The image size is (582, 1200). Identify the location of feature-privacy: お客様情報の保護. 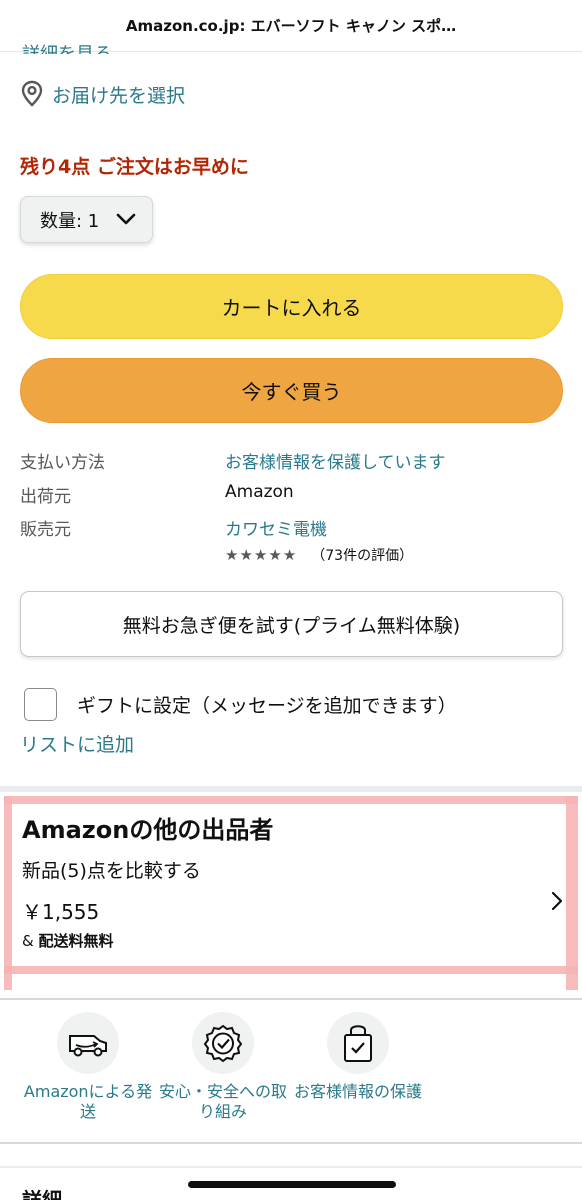
(358, 1057).